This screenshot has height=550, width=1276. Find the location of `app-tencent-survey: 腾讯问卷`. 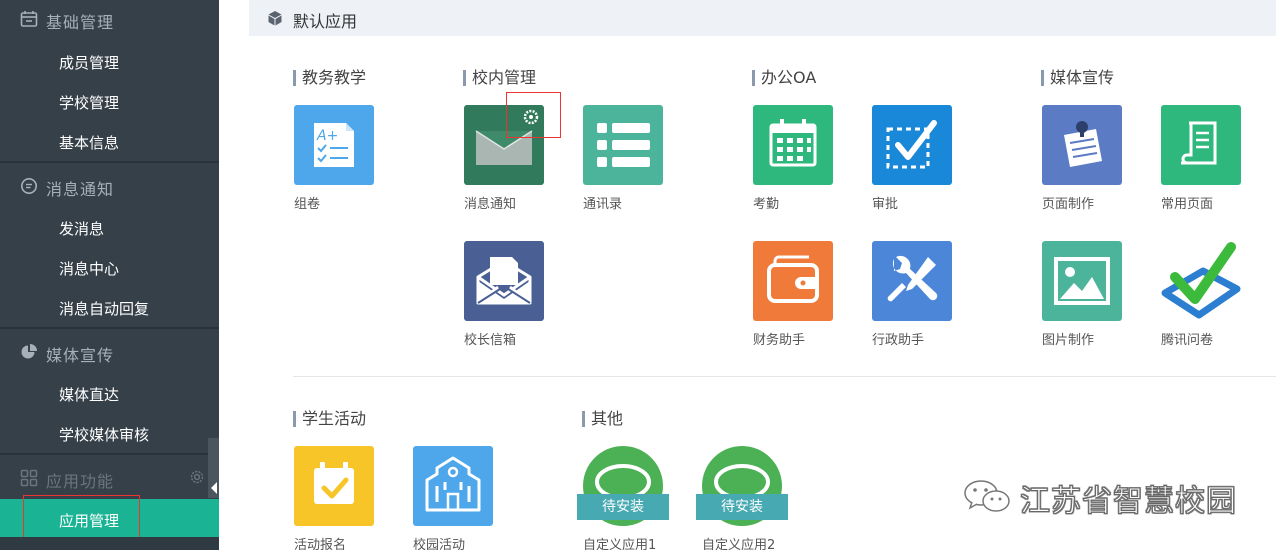

app-tencent-survey: 腾讯问卷 is located at coordinates (1201, 294).